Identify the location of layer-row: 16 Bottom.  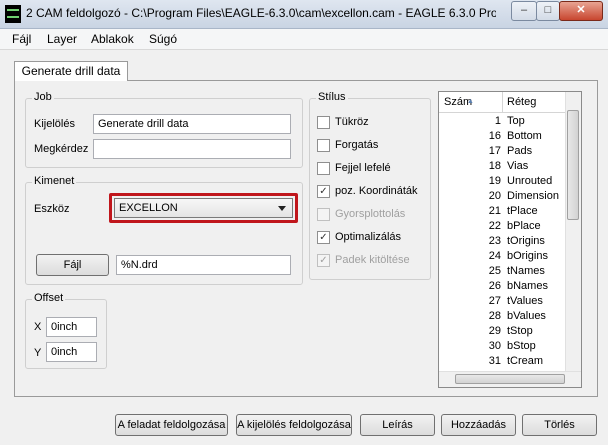
(503, 136).